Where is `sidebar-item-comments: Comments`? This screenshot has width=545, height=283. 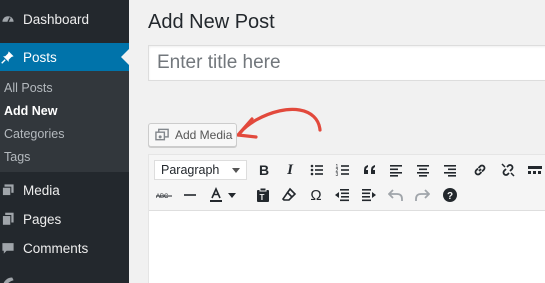
sidebar-item-comments: Comments is located at coordinates (64, 248).